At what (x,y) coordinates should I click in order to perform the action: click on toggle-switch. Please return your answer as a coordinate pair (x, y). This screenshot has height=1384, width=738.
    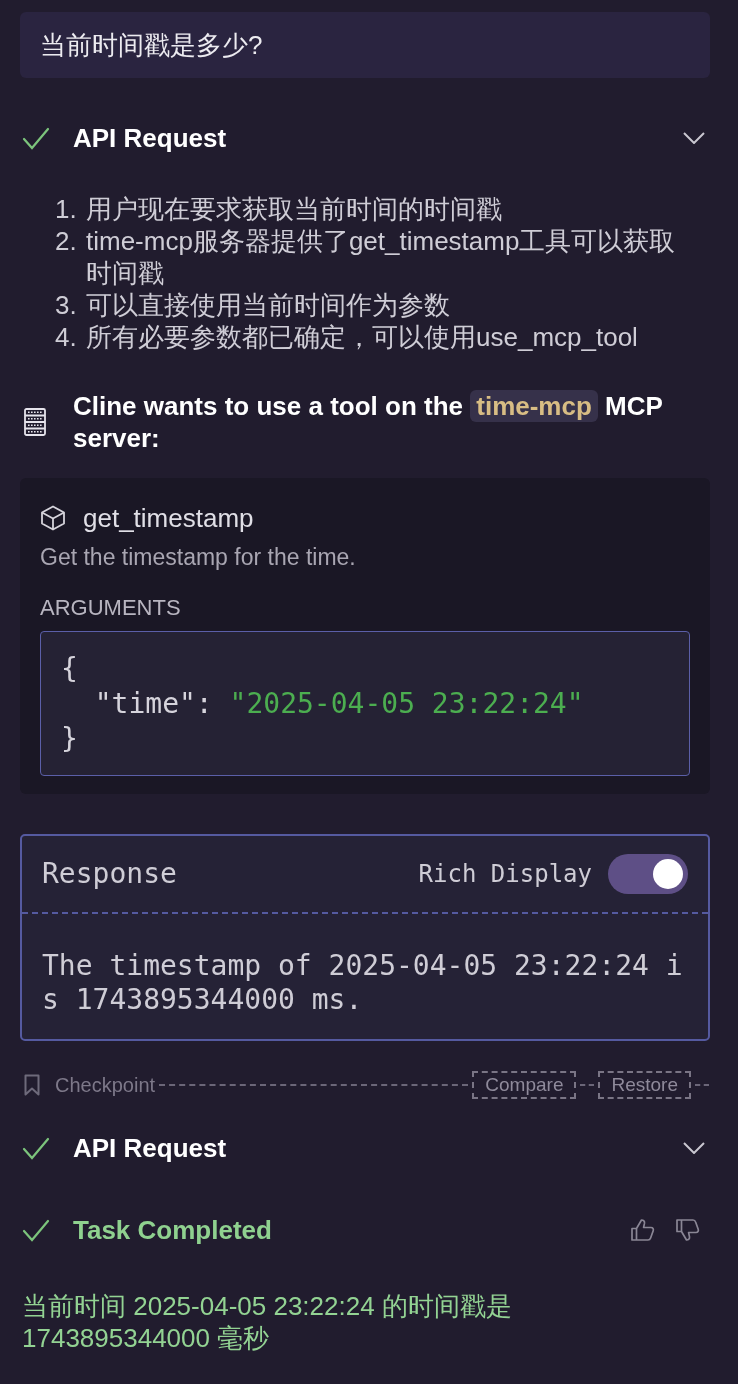
    Looking at the image, I should click on (648, 874).